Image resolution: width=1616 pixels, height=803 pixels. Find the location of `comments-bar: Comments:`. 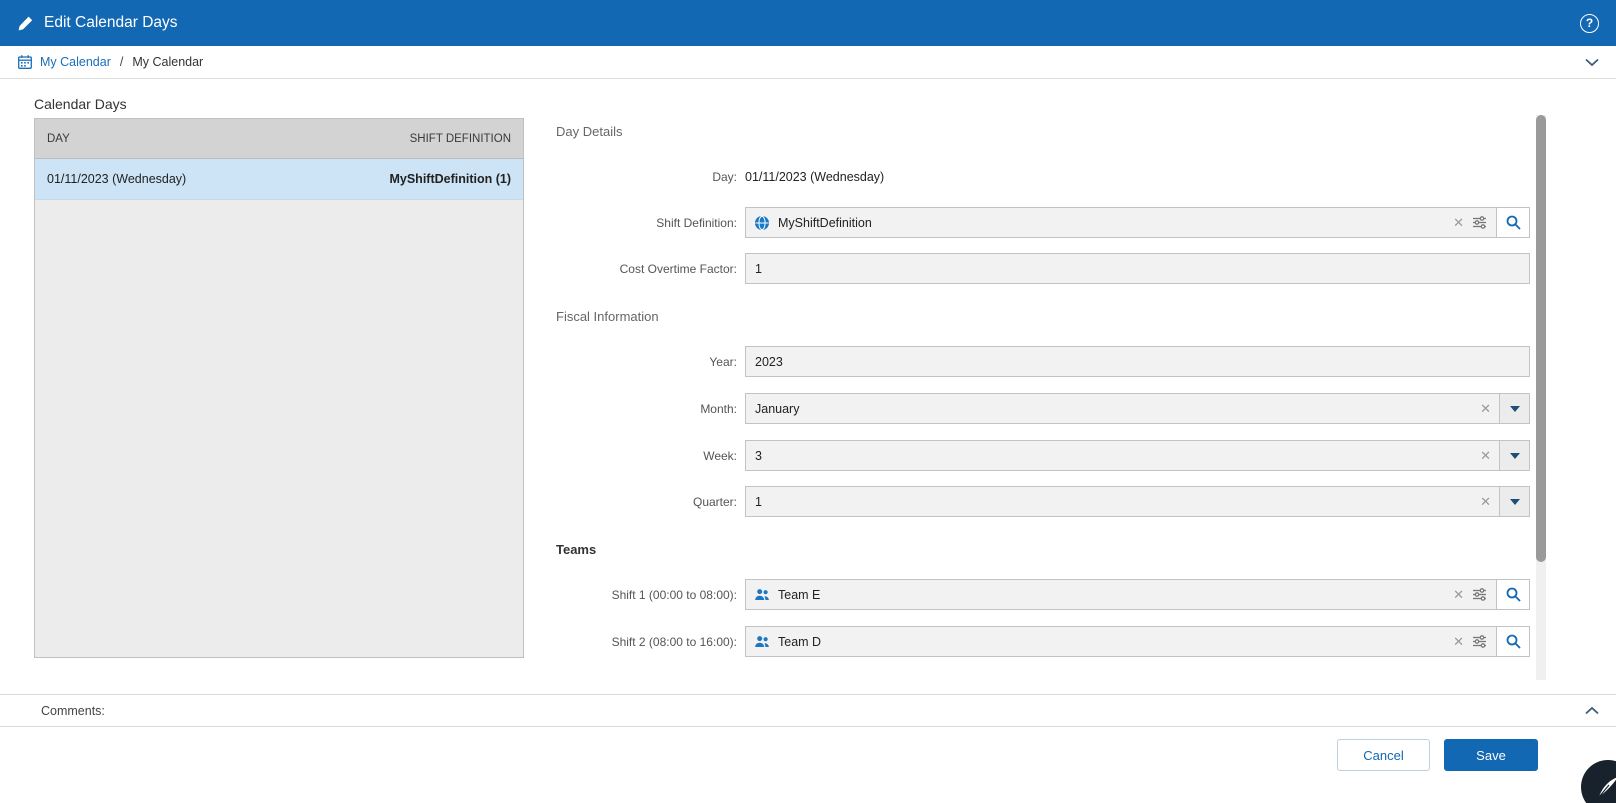

comments-bar: Comments: is located at coordinates (808, 710).